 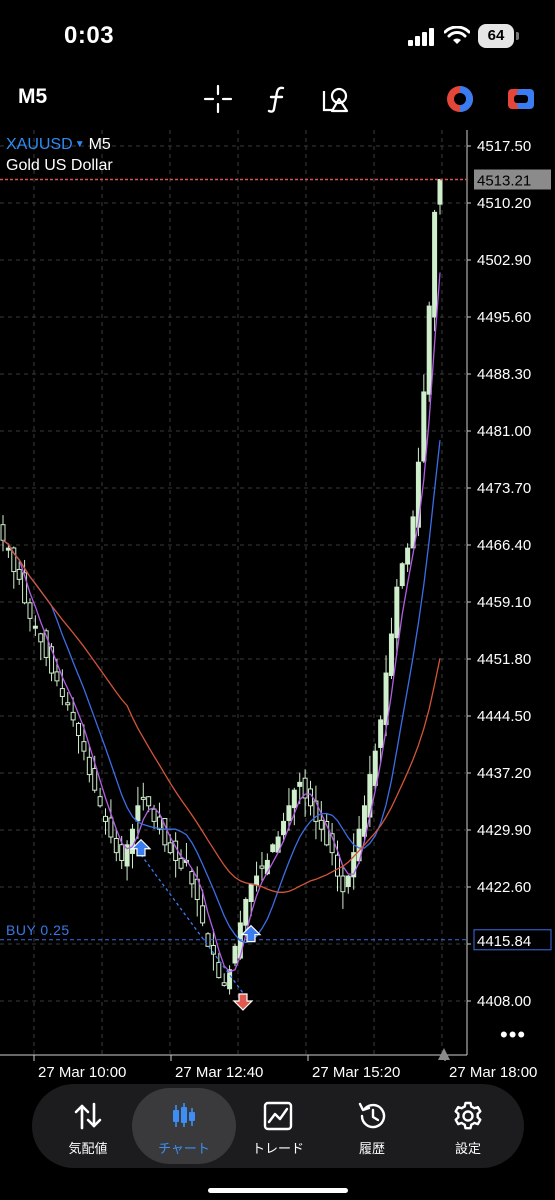 I want to click on y-axis-label: 4466.40, so click(x=504, y=545).